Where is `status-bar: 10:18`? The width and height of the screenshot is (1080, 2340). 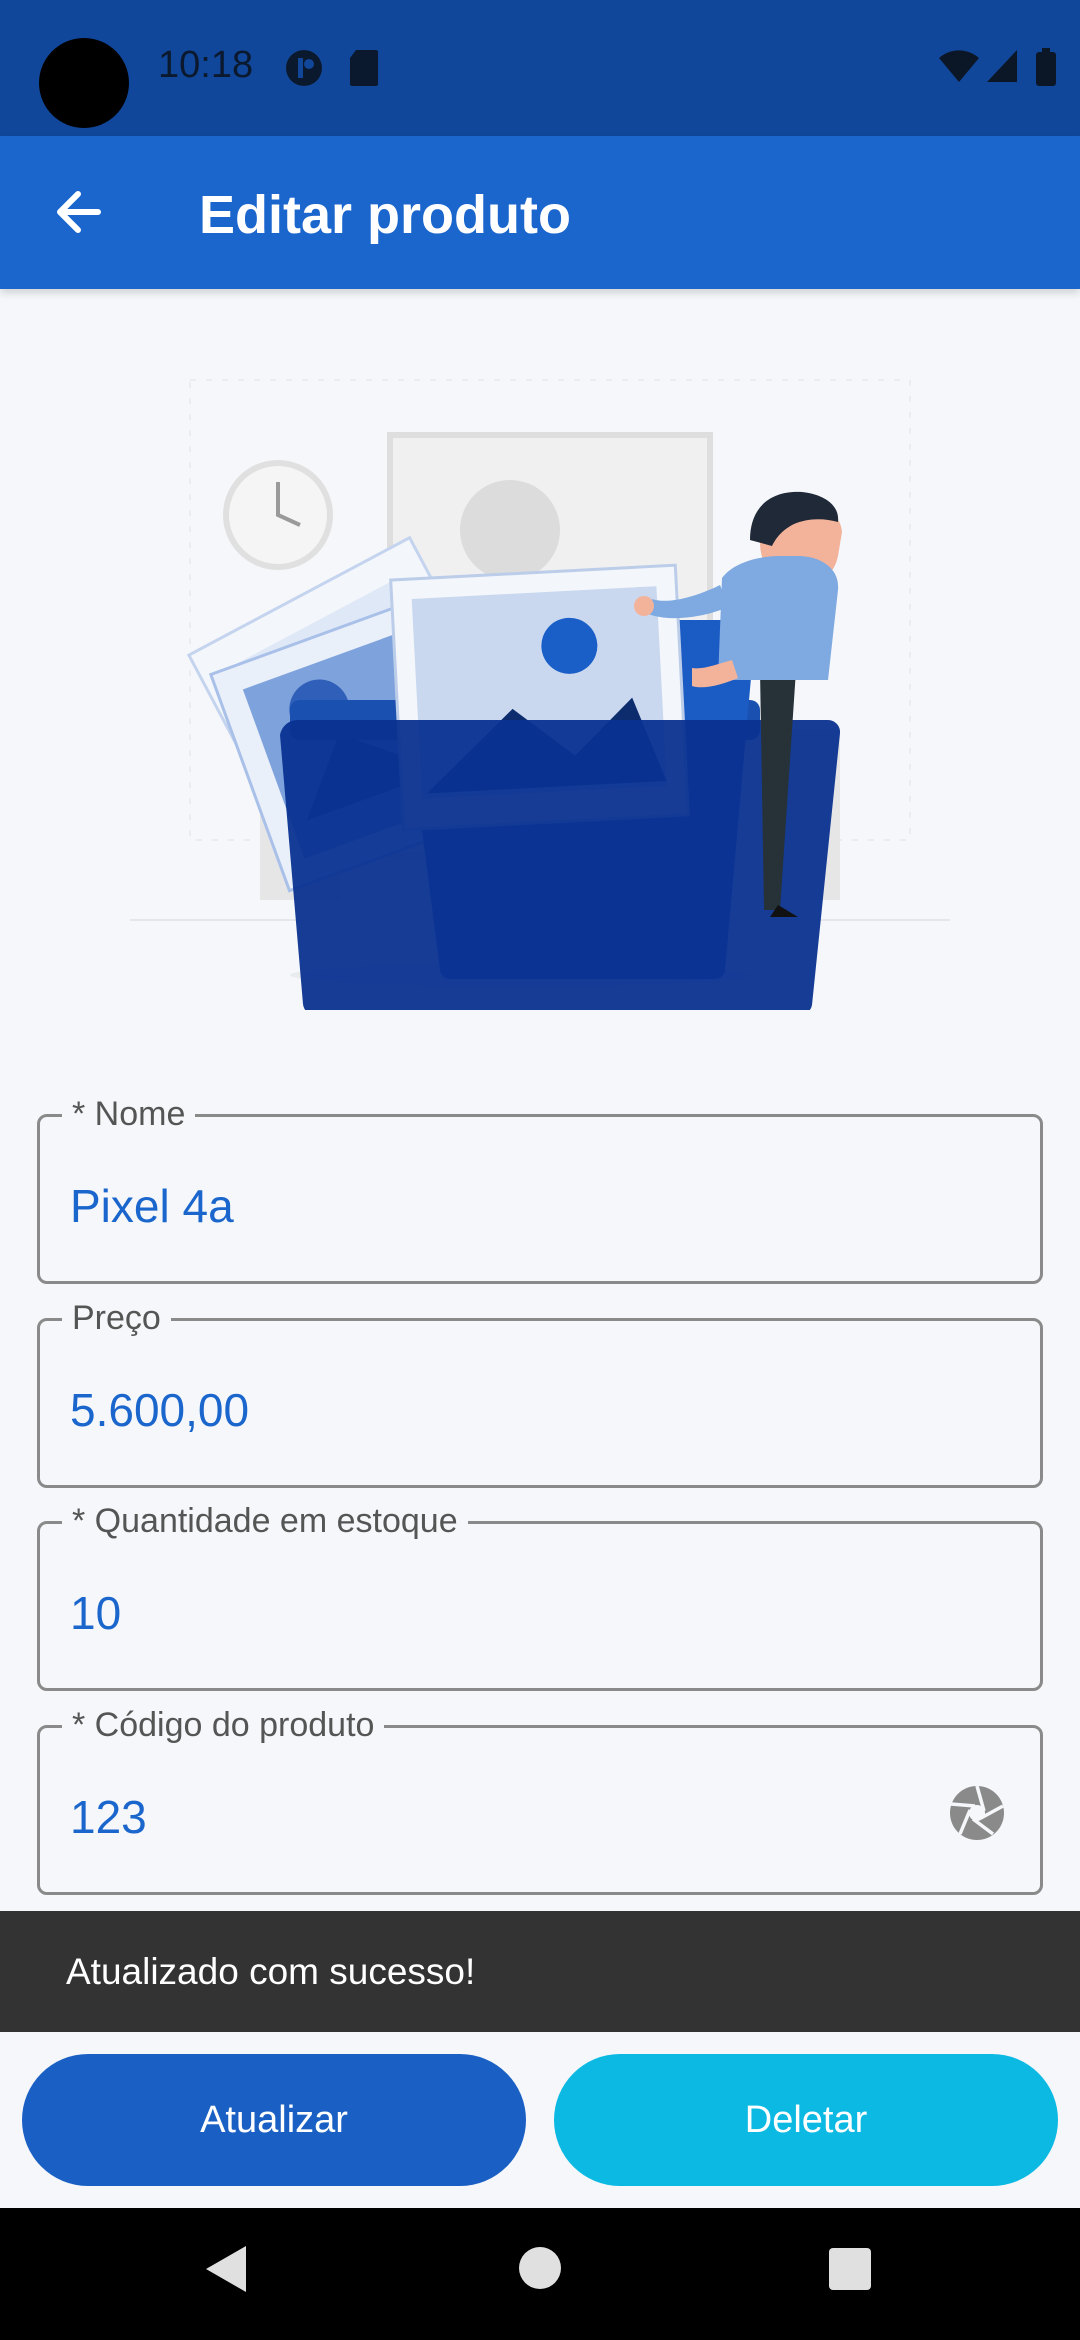 status-bar: 10:18 is located at coordinates (540, 68).